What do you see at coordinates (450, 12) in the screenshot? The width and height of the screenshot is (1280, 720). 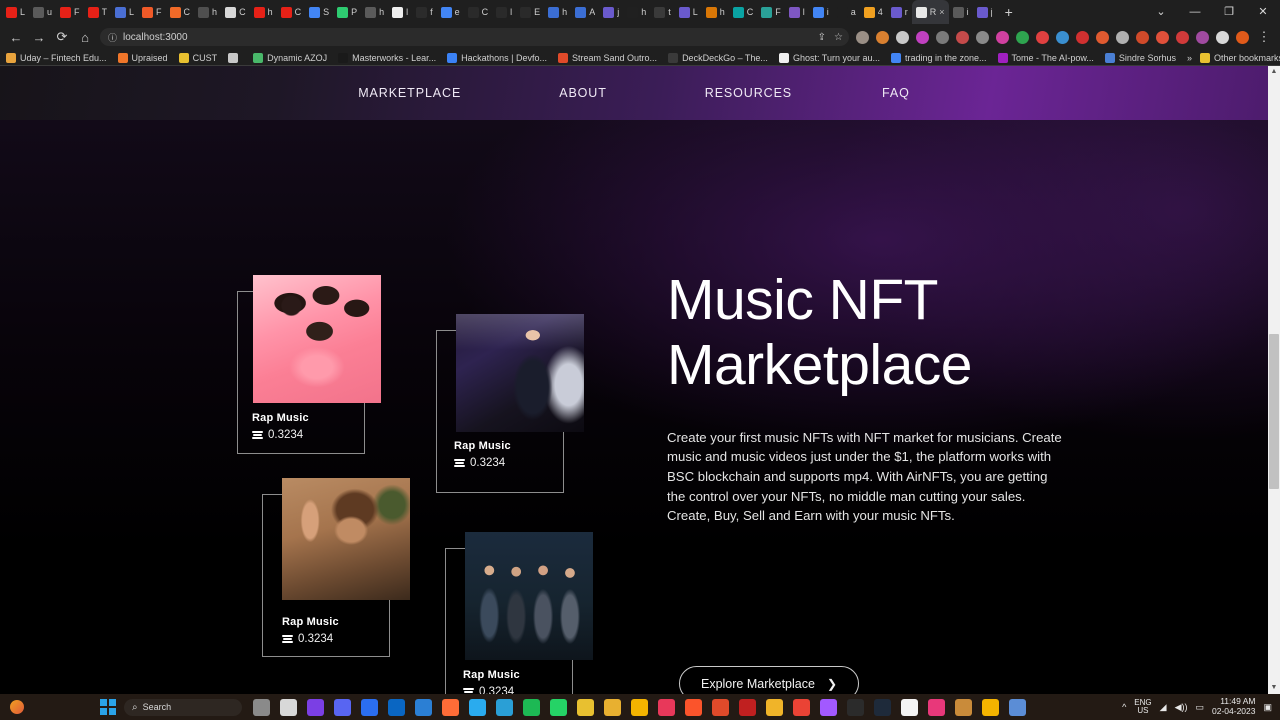 I see `browser-tab: e` at bounding box center [450, 12].